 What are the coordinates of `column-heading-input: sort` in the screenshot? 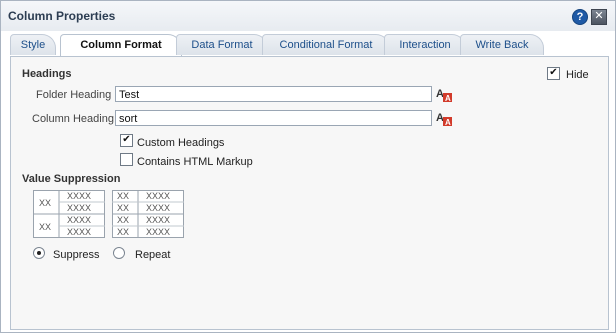 It's located at (273, 118).